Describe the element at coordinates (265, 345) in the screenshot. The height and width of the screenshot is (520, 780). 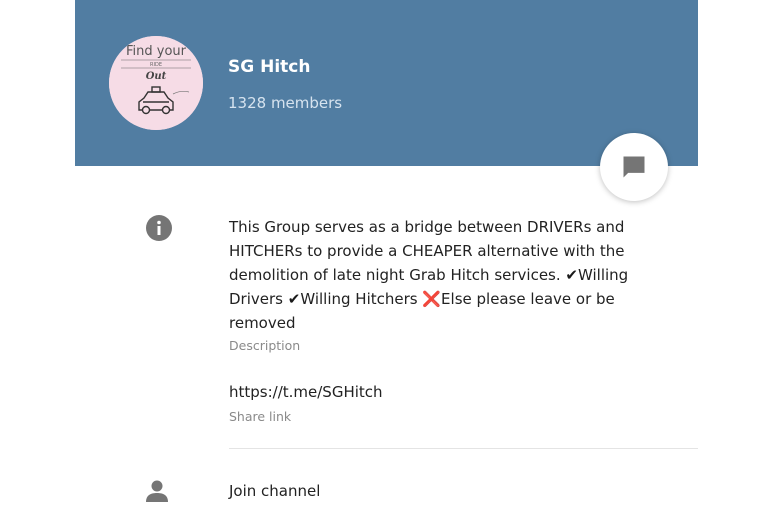
I see `description-label: Description` at that location.